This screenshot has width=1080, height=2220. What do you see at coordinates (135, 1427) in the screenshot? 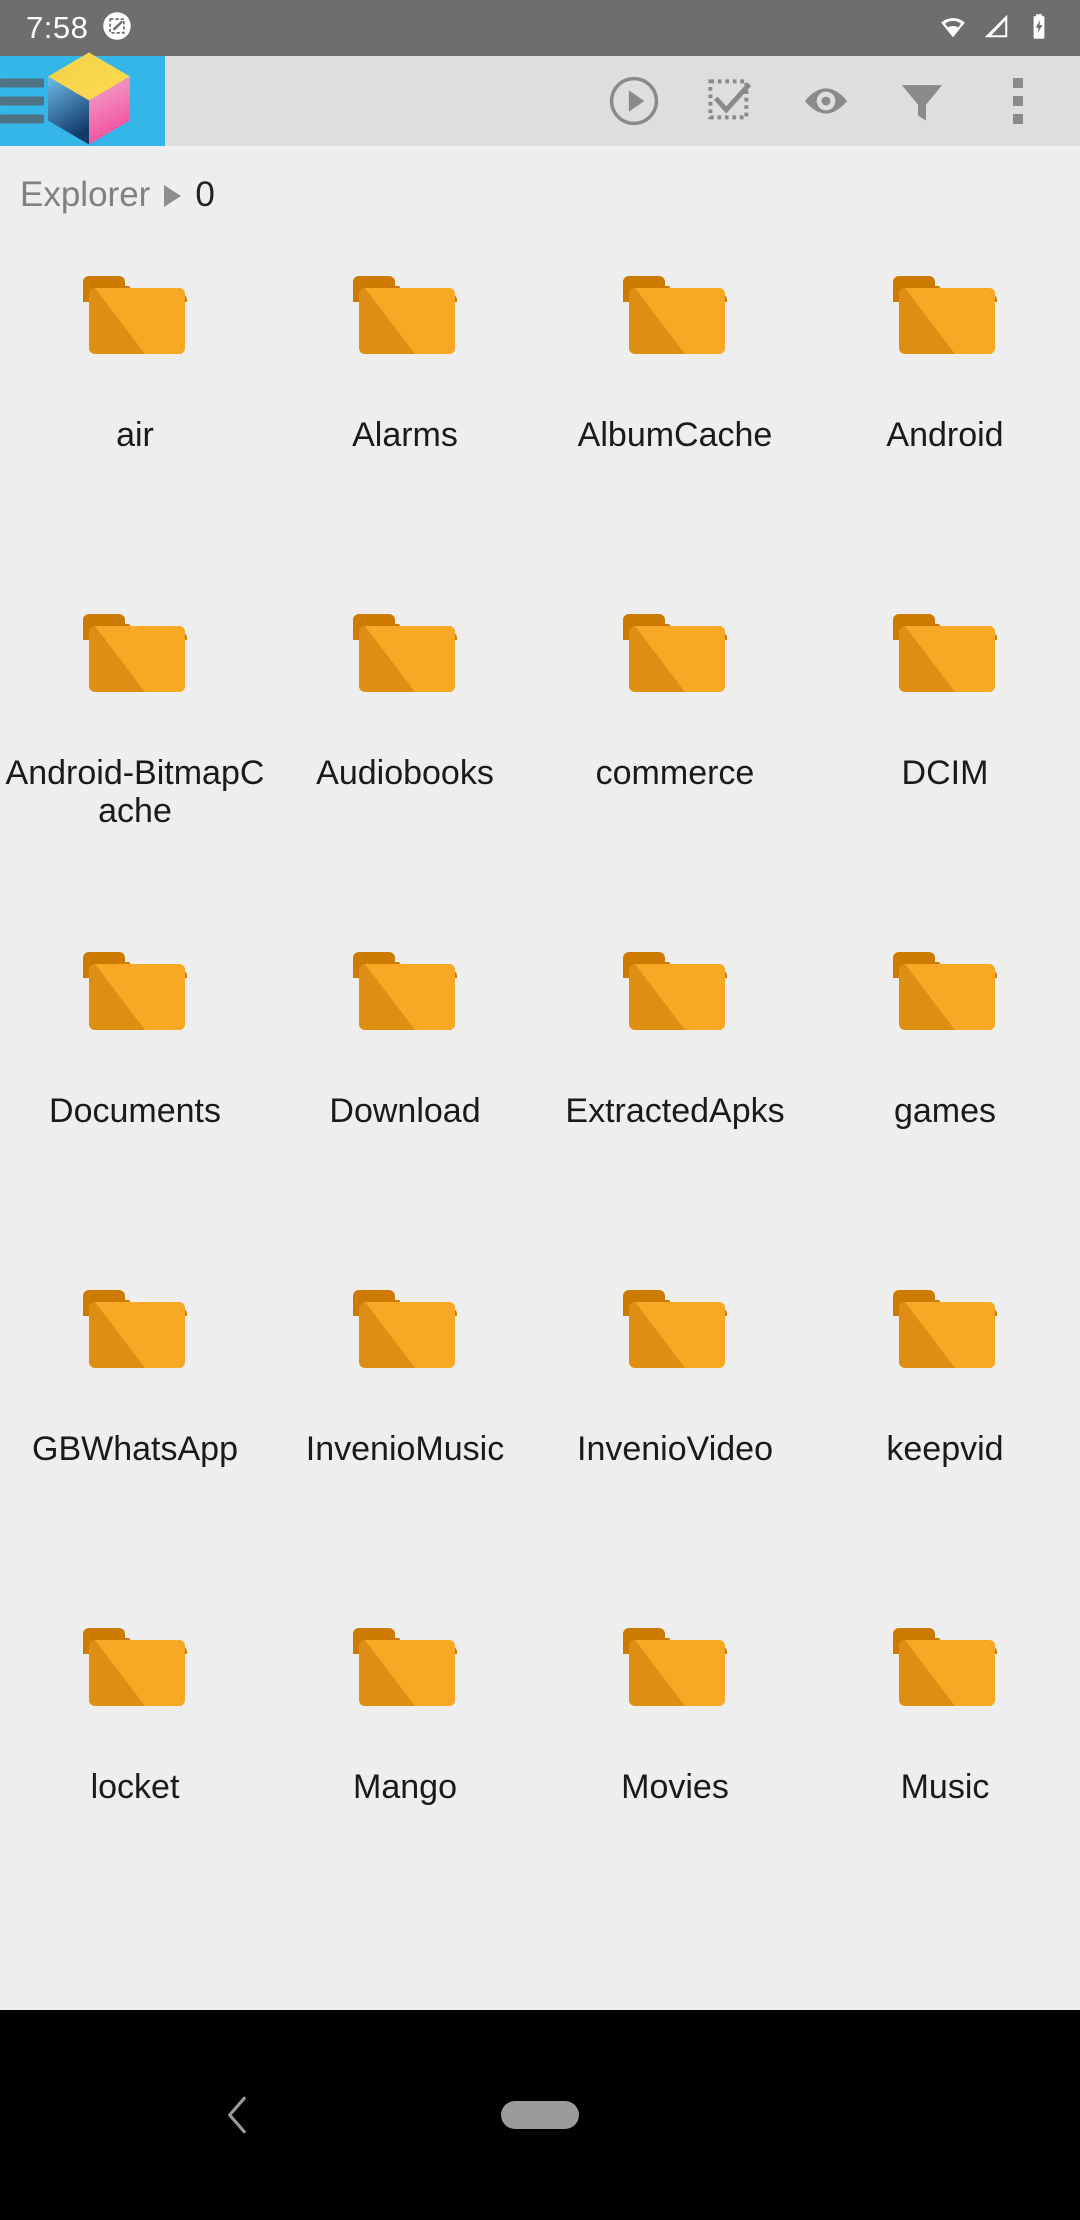
I see `grid-item: GBWhatsApp` at bounding box center [135, 1427].